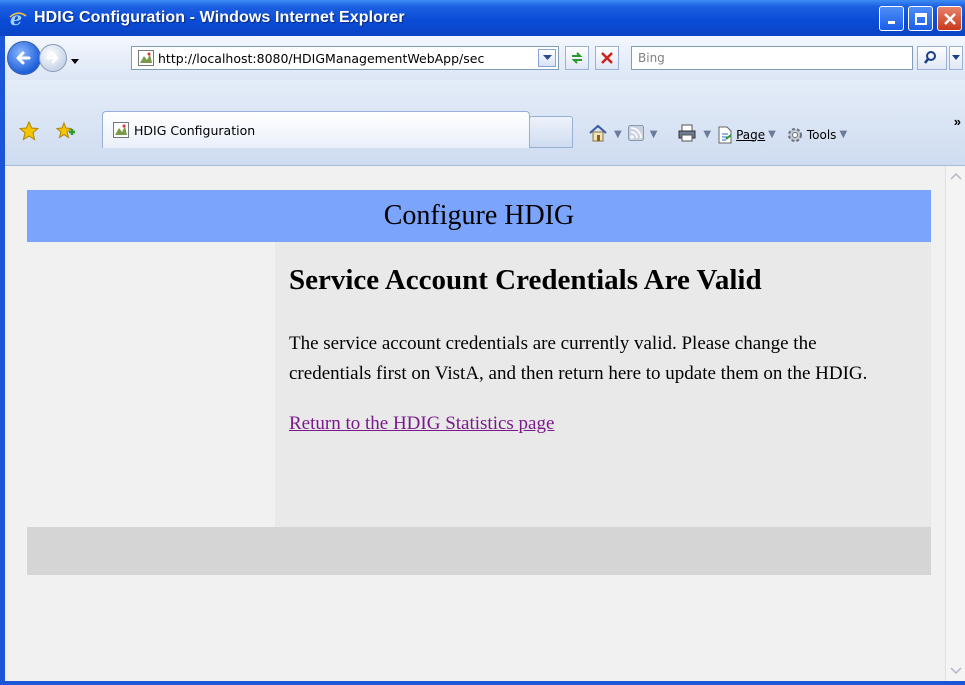  I want to click on search-options-dropdown, so click(956, 58).